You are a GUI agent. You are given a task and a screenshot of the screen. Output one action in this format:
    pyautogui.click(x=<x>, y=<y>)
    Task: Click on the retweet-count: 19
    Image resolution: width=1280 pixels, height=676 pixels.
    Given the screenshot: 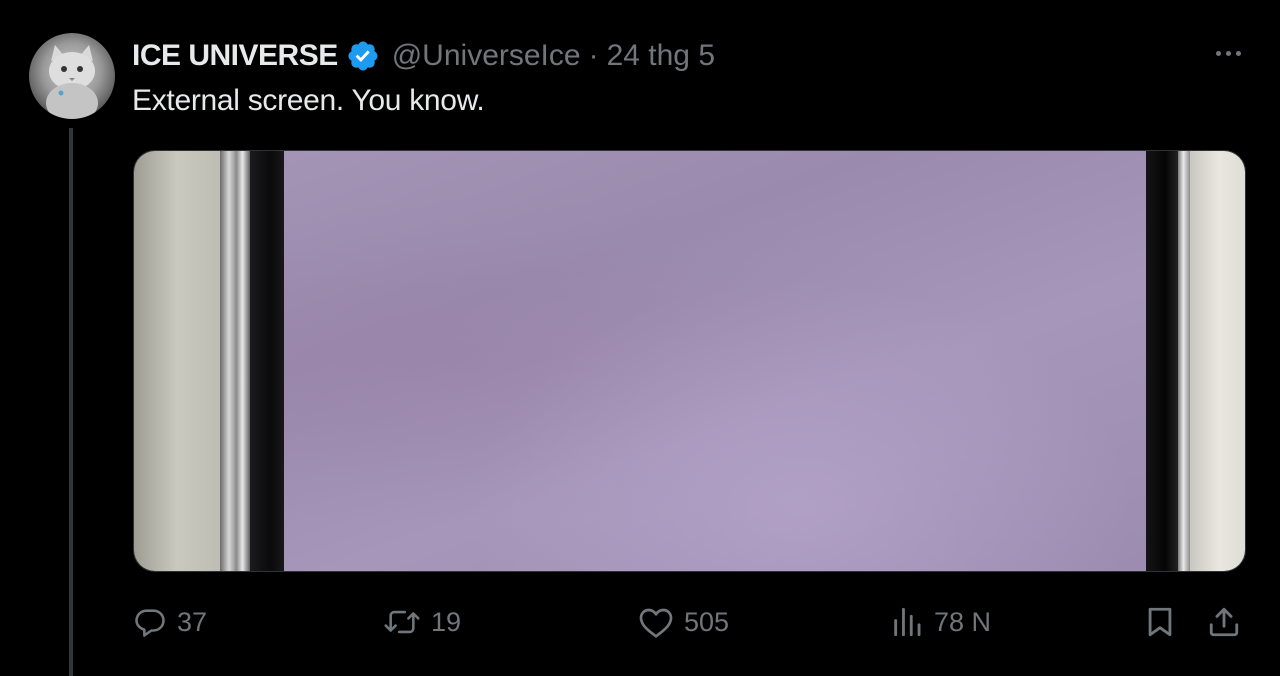 What is the action you would take?
    pyautogui.click(x=446, y=621)
    